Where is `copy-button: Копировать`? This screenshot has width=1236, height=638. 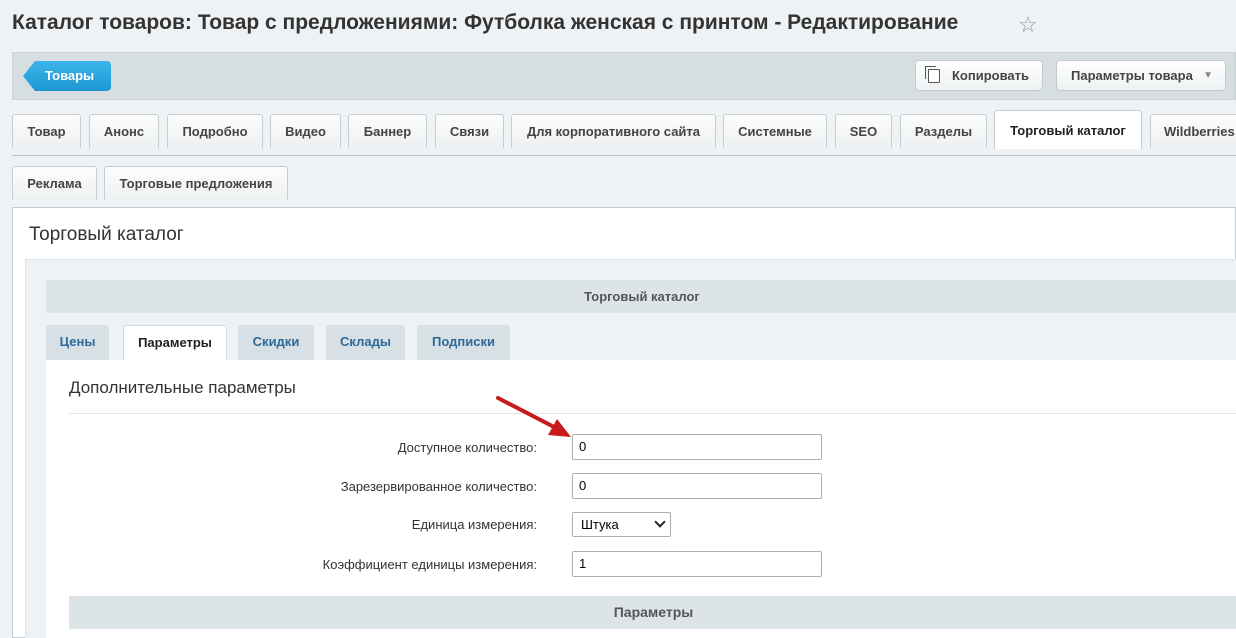 copy-button: Копировать is located at coordinates (979, 75).